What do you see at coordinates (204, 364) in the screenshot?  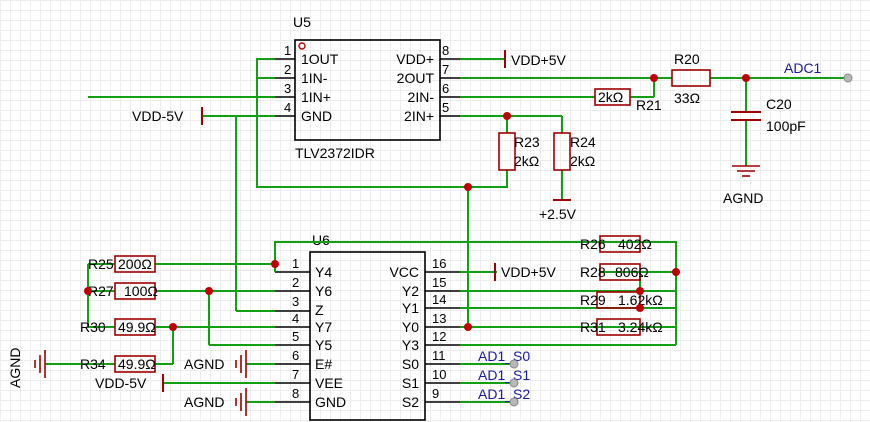 I see `net-agnd-e: AGND` at bounding box center [204, 364].